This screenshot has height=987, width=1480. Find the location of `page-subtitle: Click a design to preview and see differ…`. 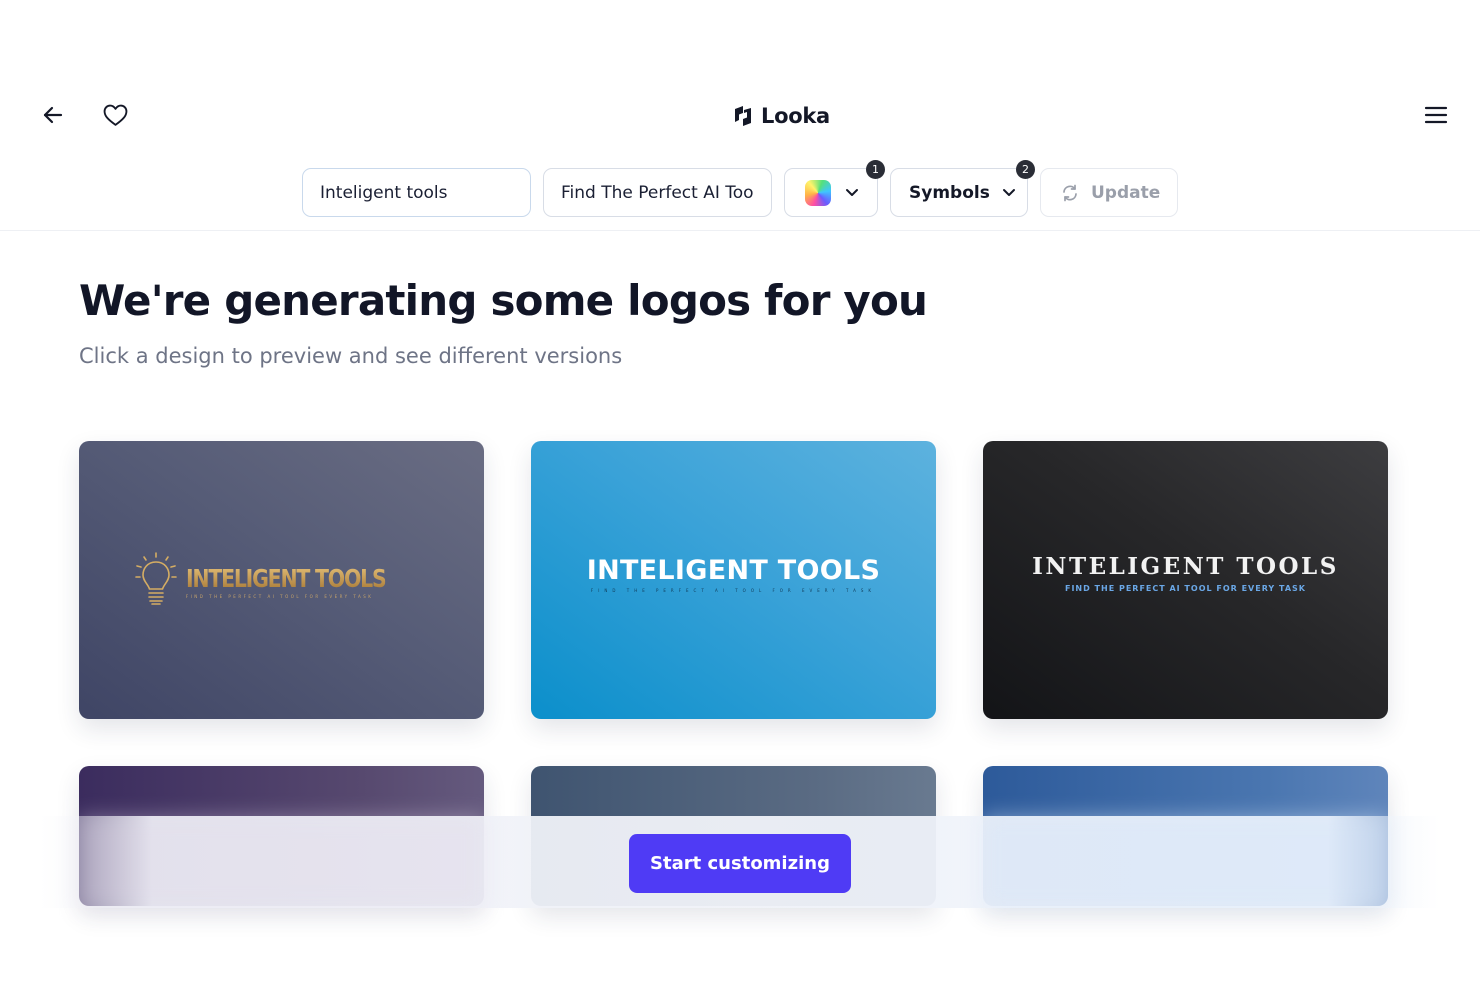

page-subtitle: Click a design to preview and see differ… is located at coordinates (351, 356).